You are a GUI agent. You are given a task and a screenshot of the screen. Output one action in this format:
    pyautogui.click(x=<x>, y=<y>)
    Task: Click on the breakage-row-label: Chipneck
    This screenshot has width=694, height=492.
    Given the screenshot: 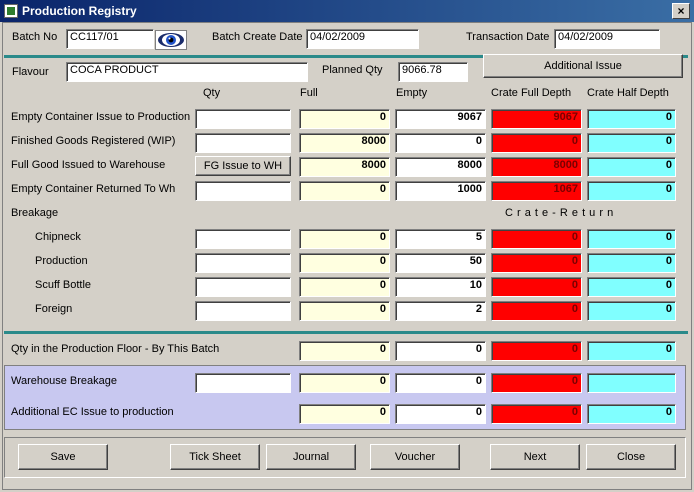 What is the action you would take?
    pyautogui.click(x=58, y=237)
    